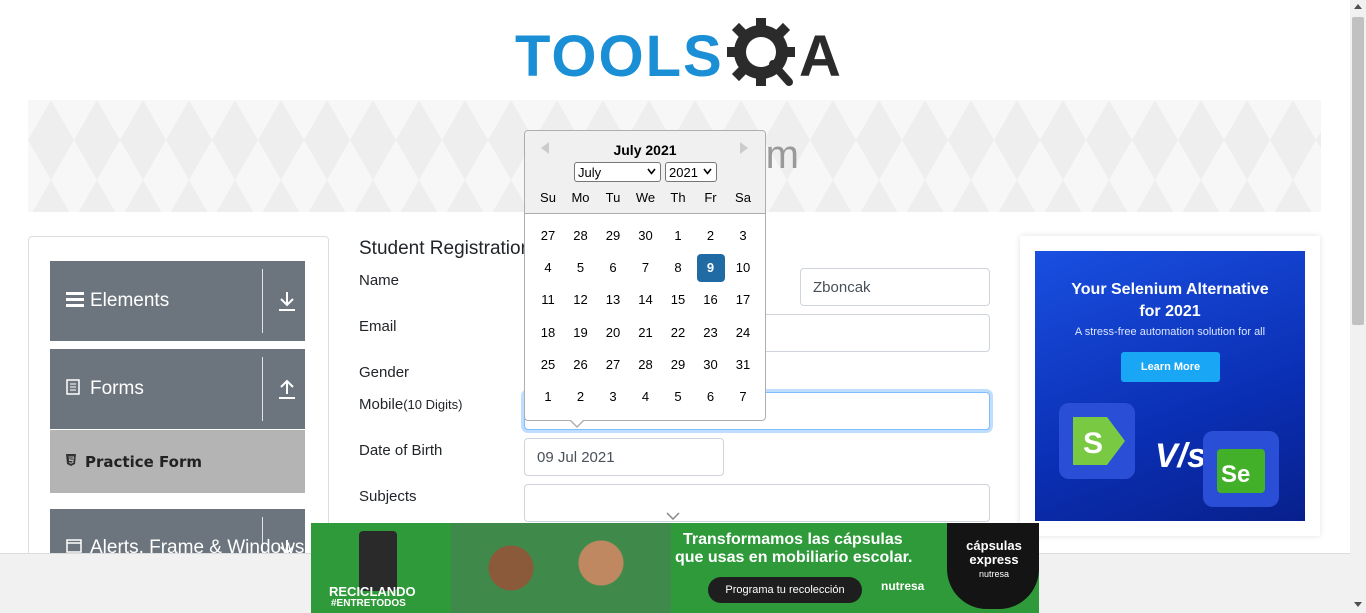 The width and height of the screenshot is (1366, 613). I want to click on day-name: Th, so click(678, 197).